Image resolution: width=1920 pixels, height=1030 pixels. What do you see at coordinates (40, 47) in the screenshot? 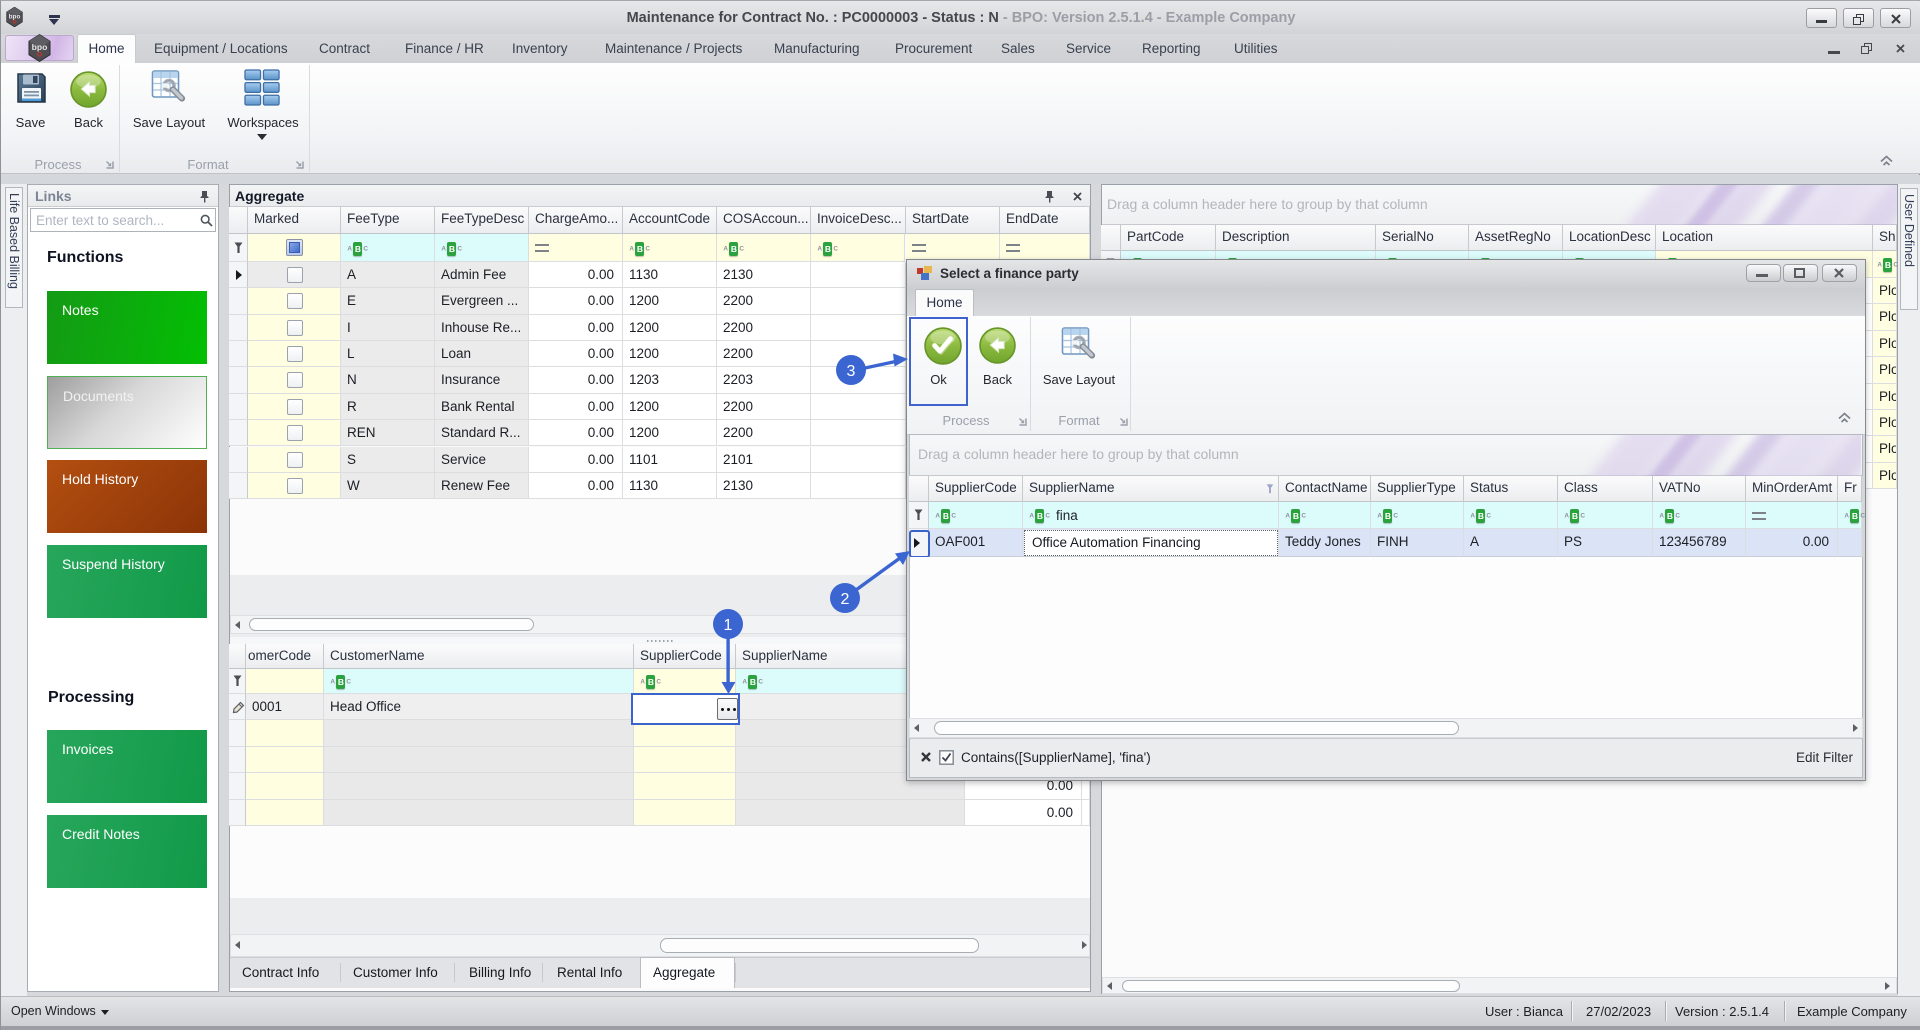
I see `svg-text: bpo` at bounding box center [40, 47].